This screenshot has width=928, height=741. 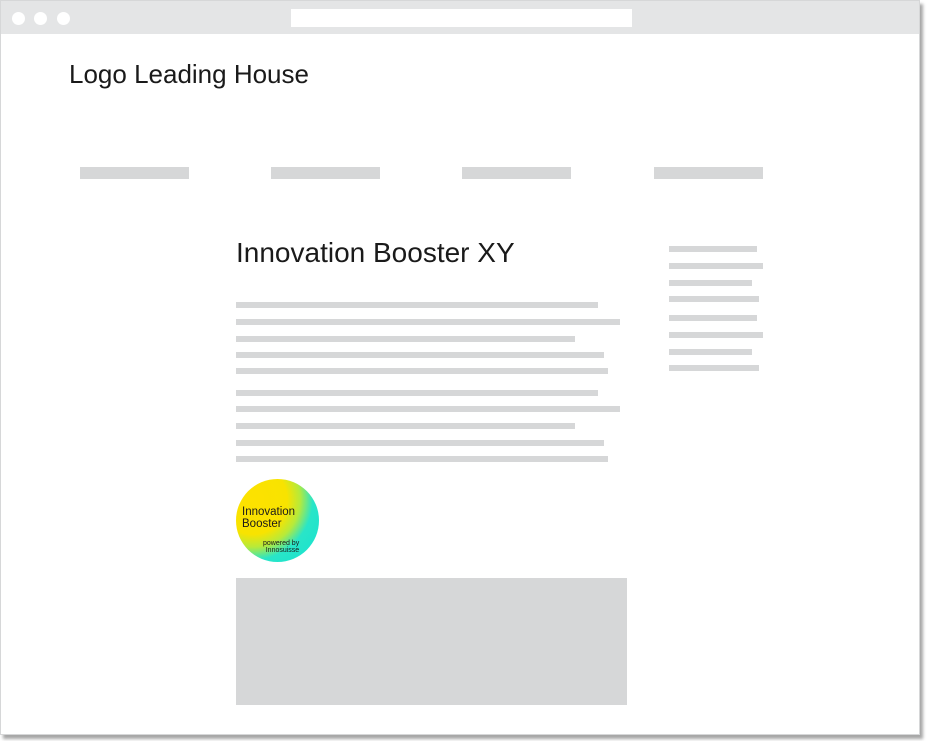 I want to click on badge-subtitle-line1: powered by, so click(x=281, y=543).